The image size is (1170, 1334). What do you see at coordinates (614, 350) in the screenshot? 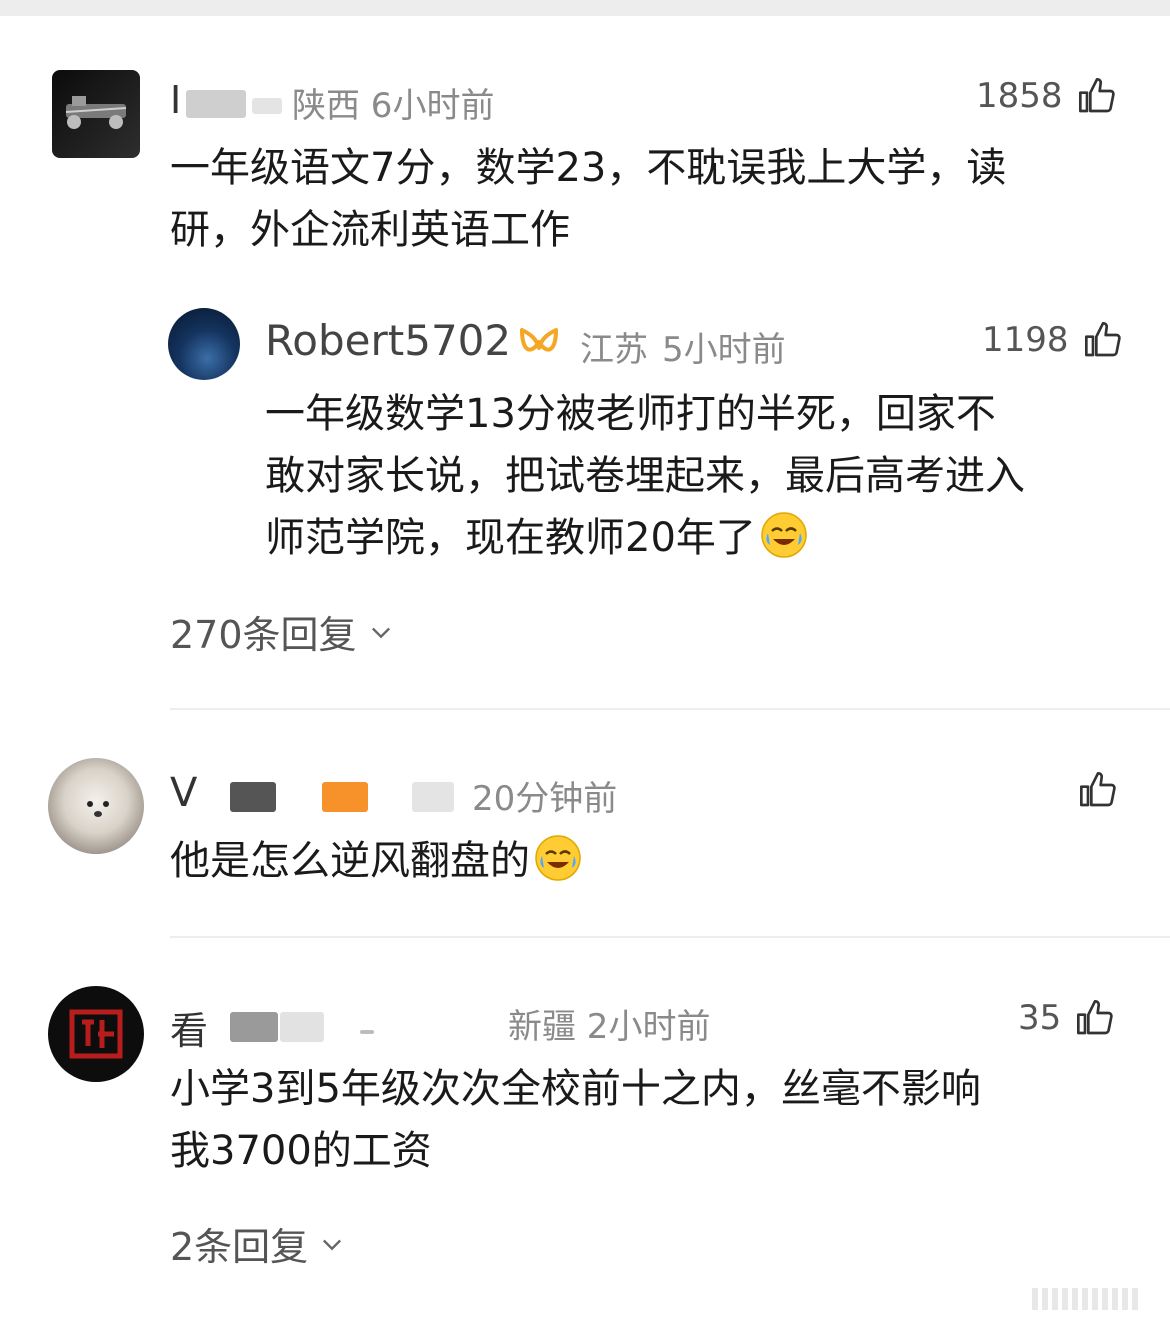
I see `reply-location: 江苏` at bounding box center [614, 350].